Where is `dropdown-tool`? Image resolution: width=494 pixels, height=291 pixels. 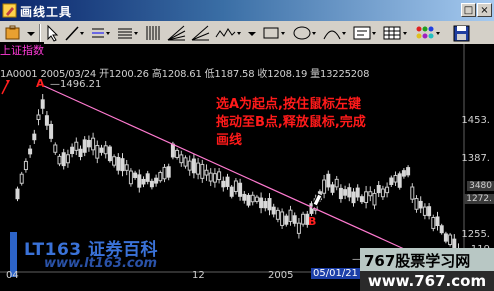 dropdown-tool is located at coordinates (252, 33).